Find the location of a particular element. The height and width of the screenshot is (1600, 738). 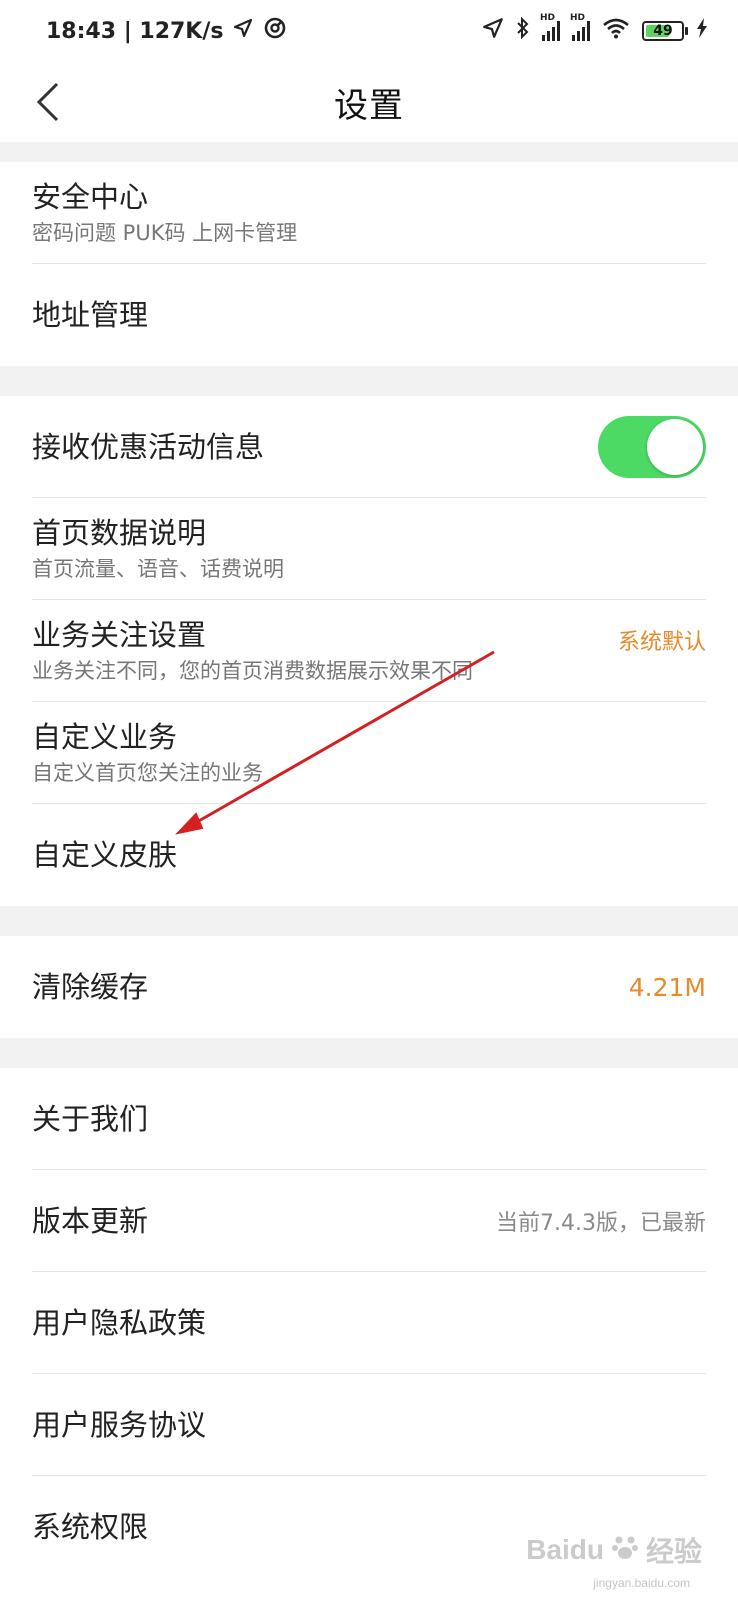

row-custom-business: 自定义业务 自定义首页您关注的业务 is located at coordinates (369, 753).